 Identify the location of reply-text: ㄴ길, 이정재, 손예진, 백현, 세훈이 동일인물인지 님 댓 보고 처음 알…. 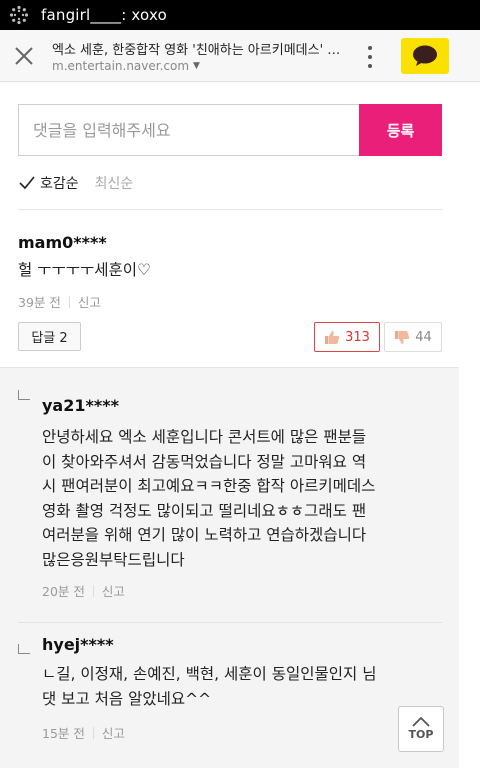
(247, 686).